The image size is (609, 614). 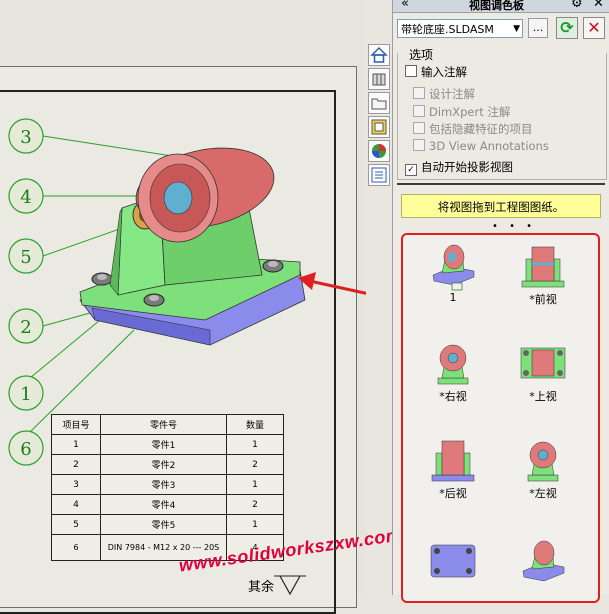 I want to click on view-item-bottom, so click(x=453, y=562).